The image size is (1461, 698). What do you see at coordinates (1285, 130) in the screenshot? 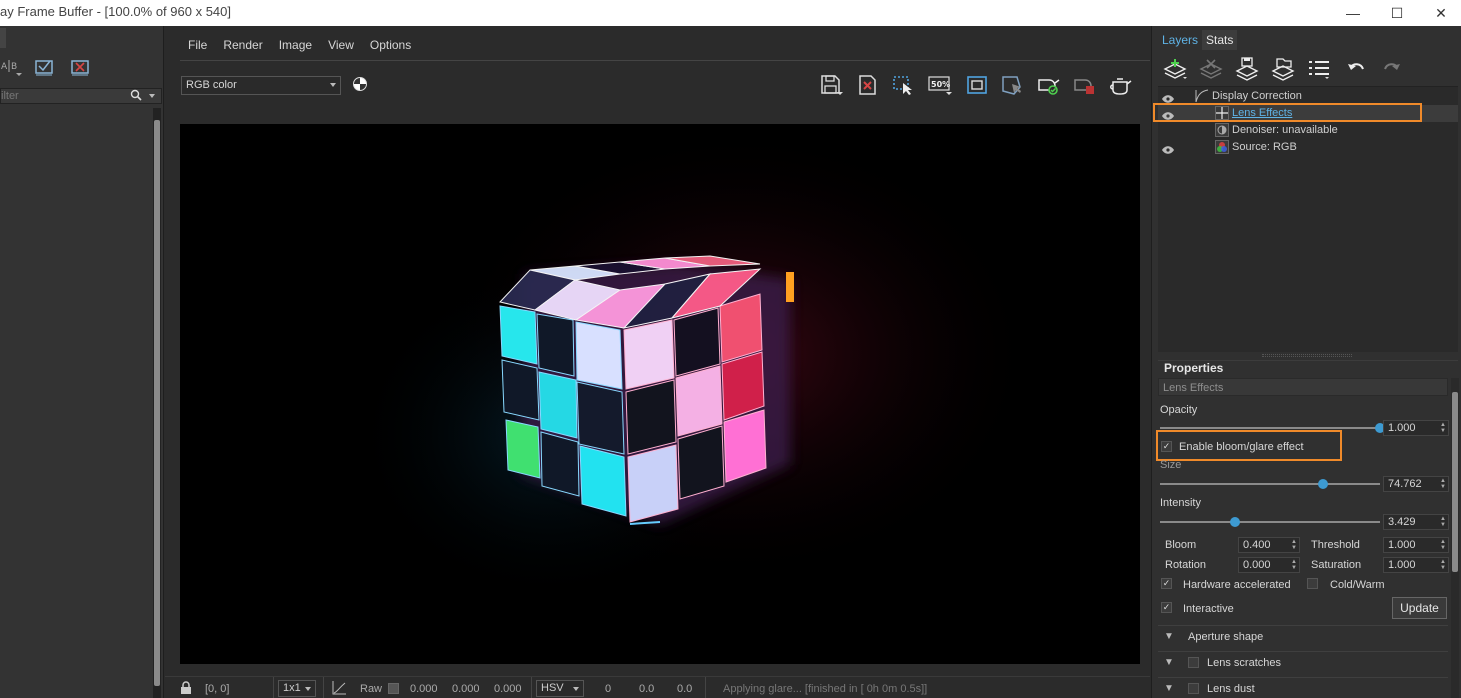
I see `layer-label: Denoiser: unavailable` at bounding box center [1285, 130].